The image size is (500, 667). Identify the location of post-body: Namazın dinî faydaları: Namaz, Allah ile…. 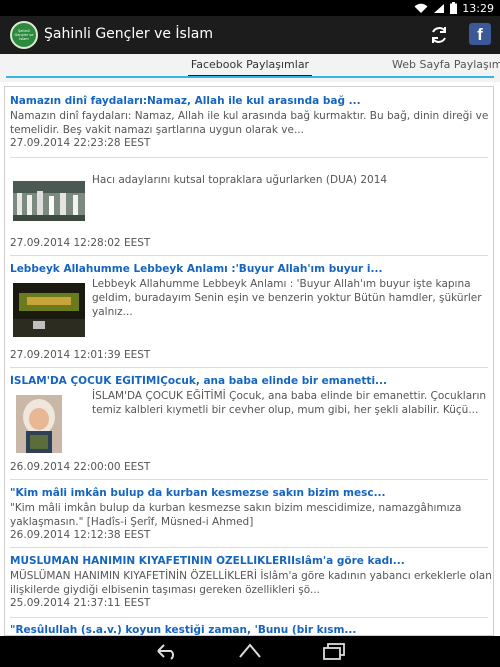
(249, 123).